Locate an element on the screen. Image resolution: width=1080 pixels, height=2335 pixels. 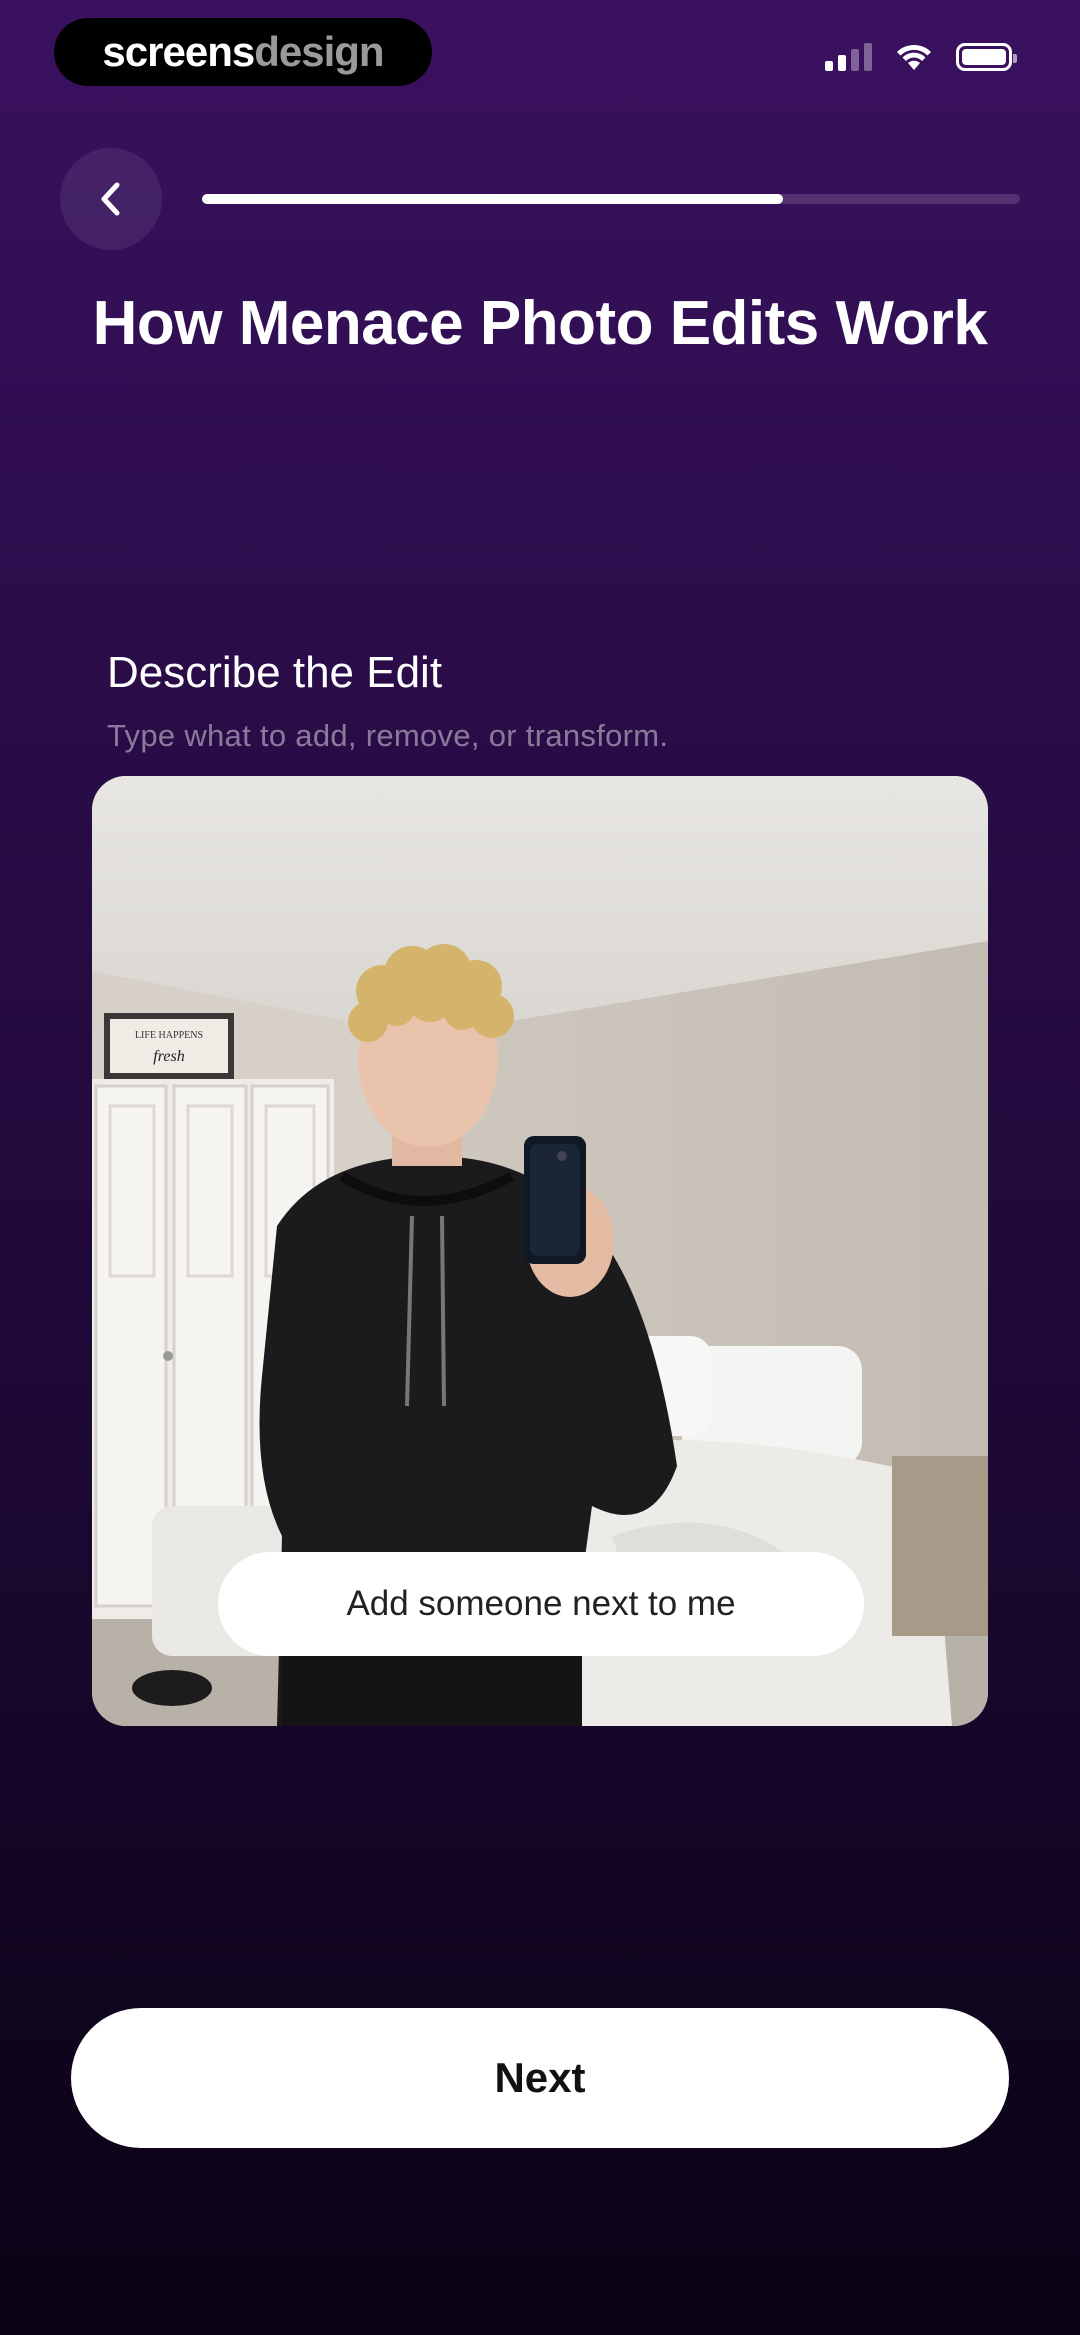
screensdesign-badge: screens design is located at coordinates (243, 52).